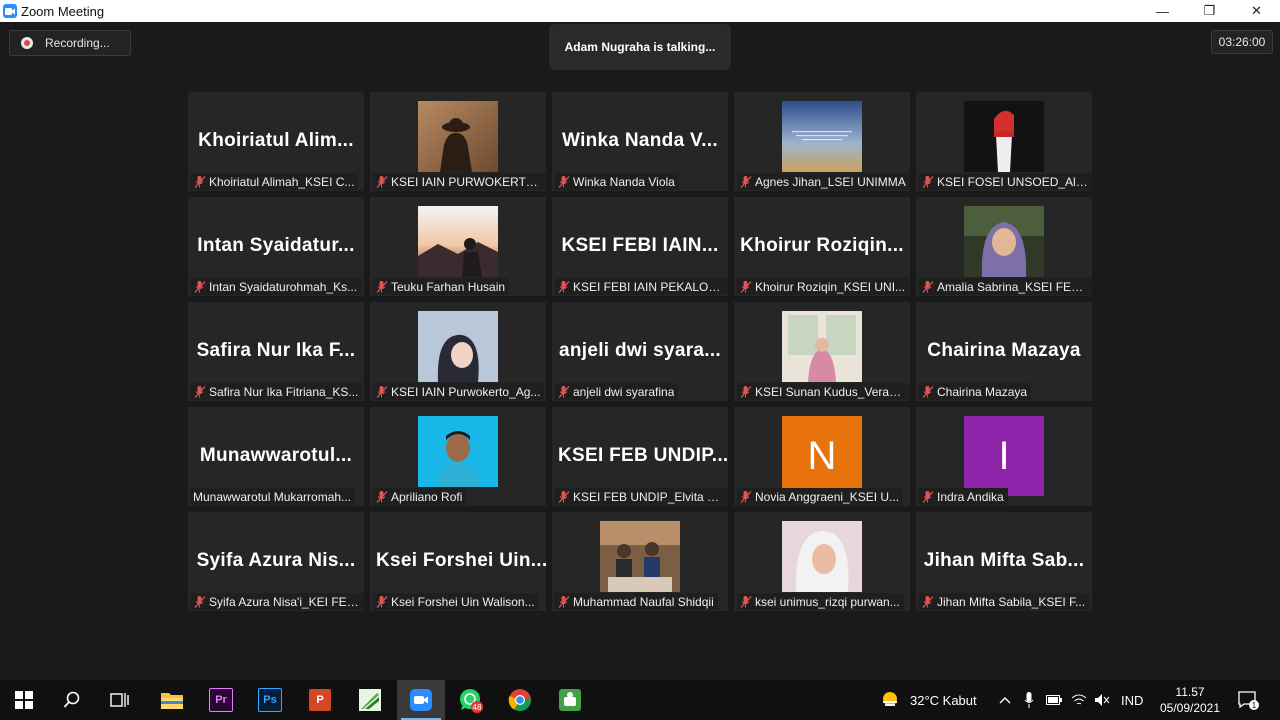  Describe the element at coordinates (270, 700) in the screenshot. I see `photoshop-app: Ps` at that location.